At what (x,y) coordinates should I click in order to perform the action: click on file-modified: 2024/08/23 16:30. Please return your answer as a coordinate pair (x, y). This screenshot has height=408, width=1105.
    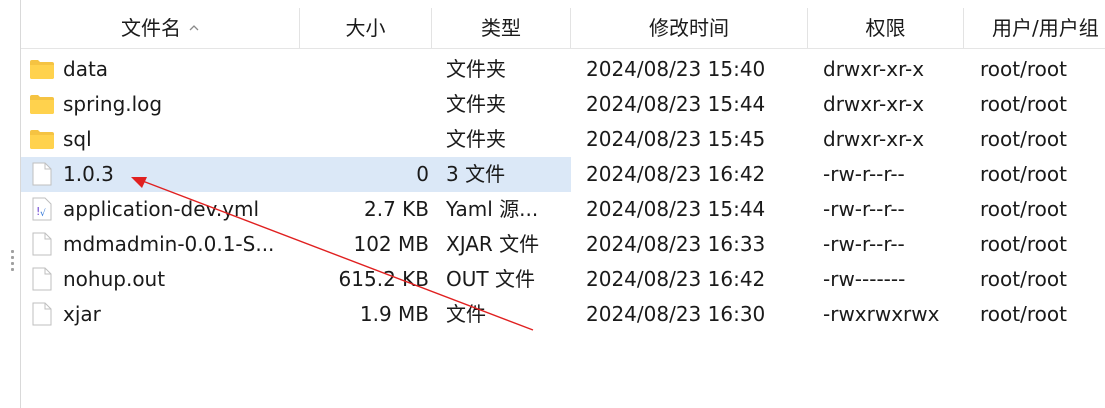
    Looking at the image, I should click on (676, 314).